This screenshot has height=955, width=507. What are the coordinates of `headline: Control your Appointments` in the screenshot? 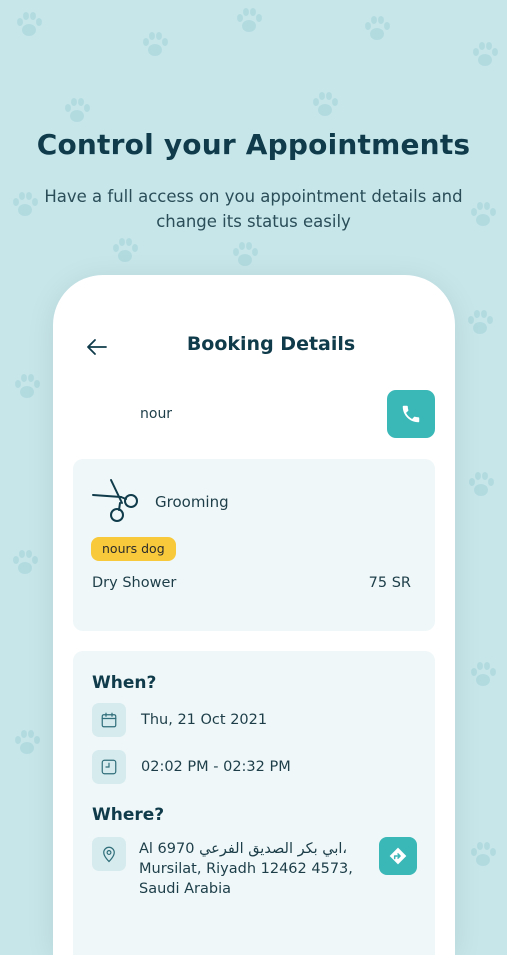 It's located at (253, 144).